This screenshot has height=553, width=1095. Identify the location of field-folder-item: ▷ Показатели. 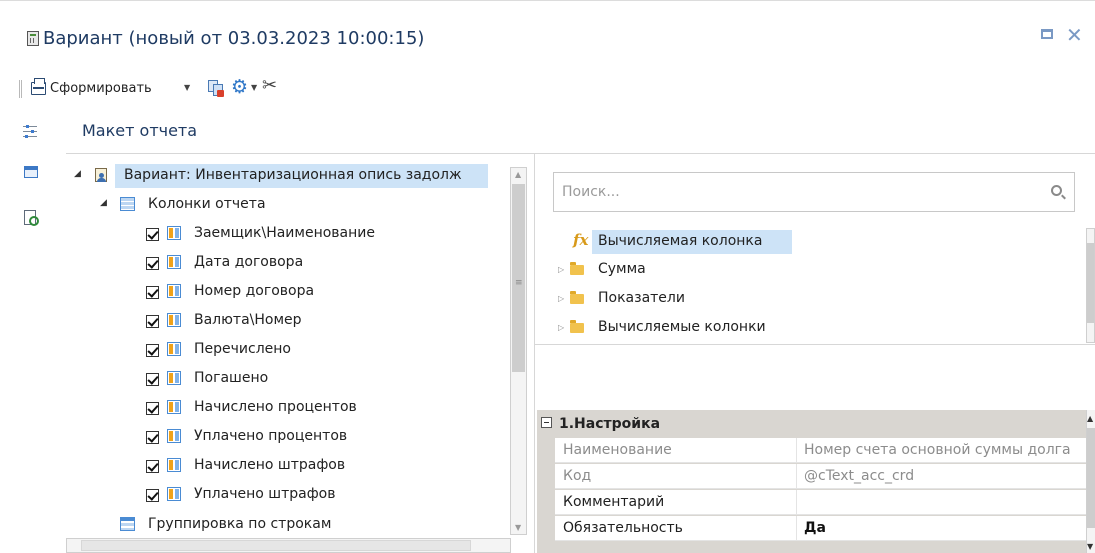
(813, 299).